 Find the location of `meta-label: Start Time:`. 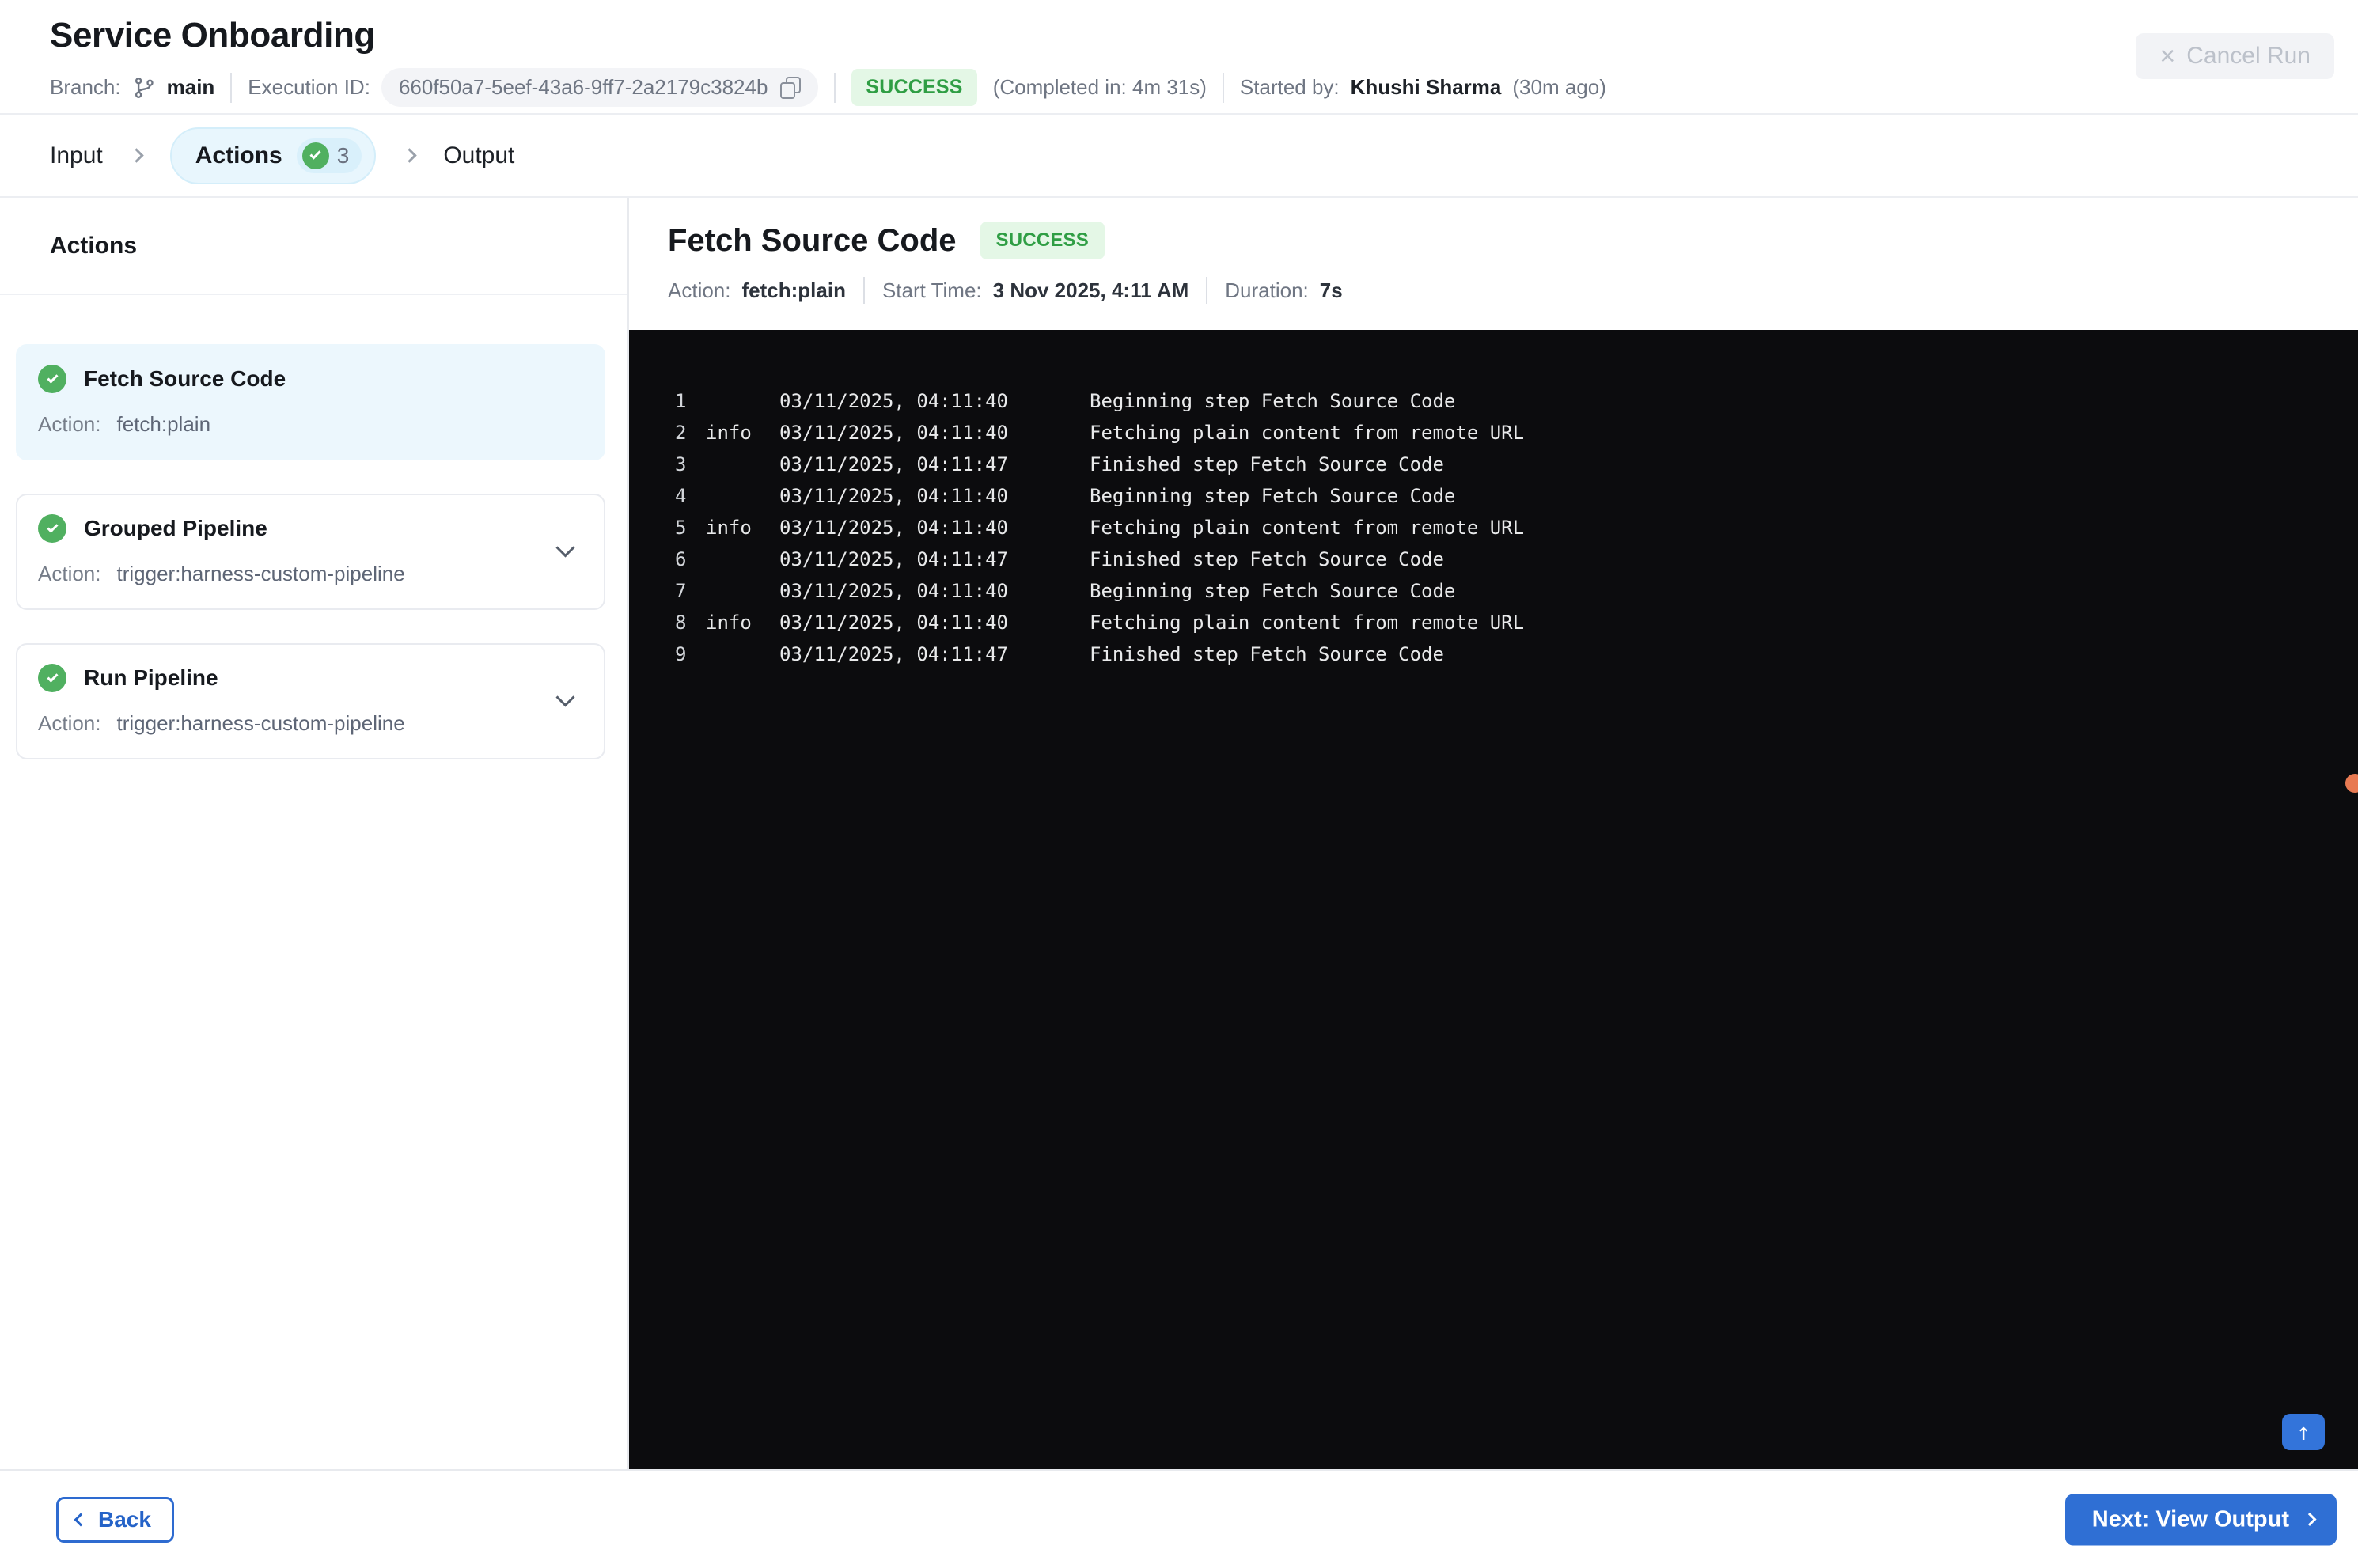

meta-label: Start Time: is located at coordinates (931, 290).